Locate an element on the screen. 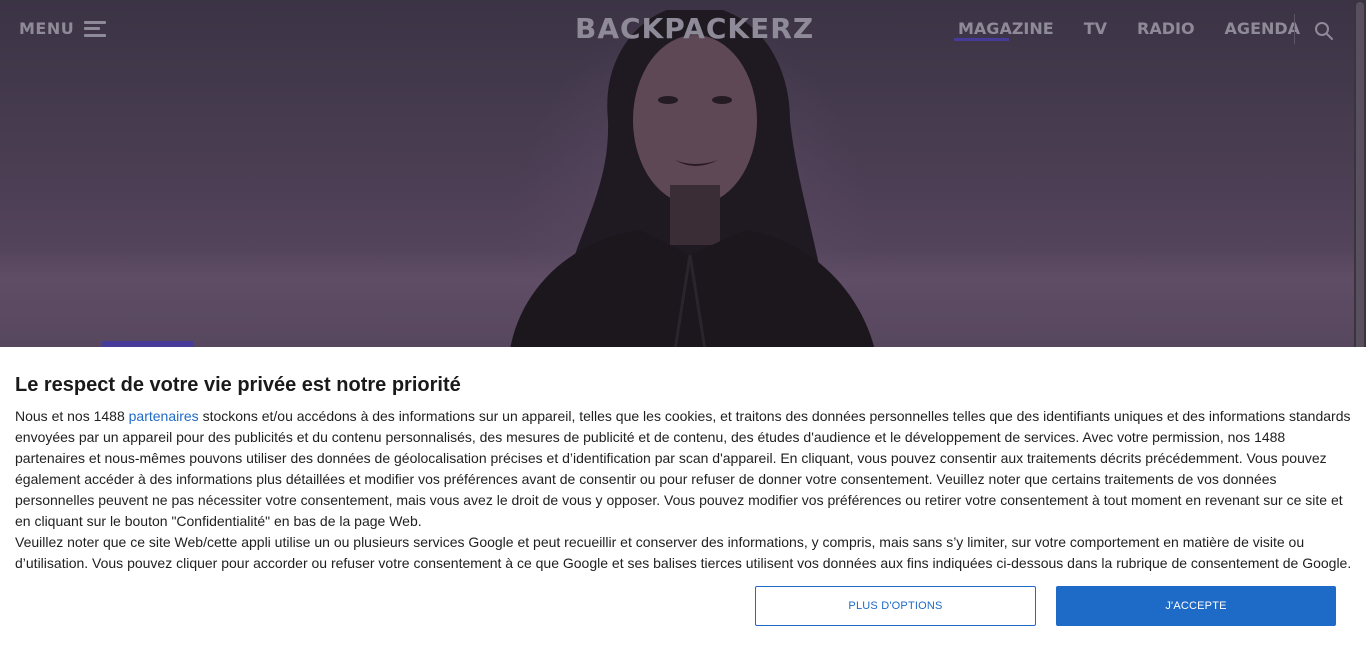  consent-text-start: Nous et nos 1488 is located at coordinates (72, 416).